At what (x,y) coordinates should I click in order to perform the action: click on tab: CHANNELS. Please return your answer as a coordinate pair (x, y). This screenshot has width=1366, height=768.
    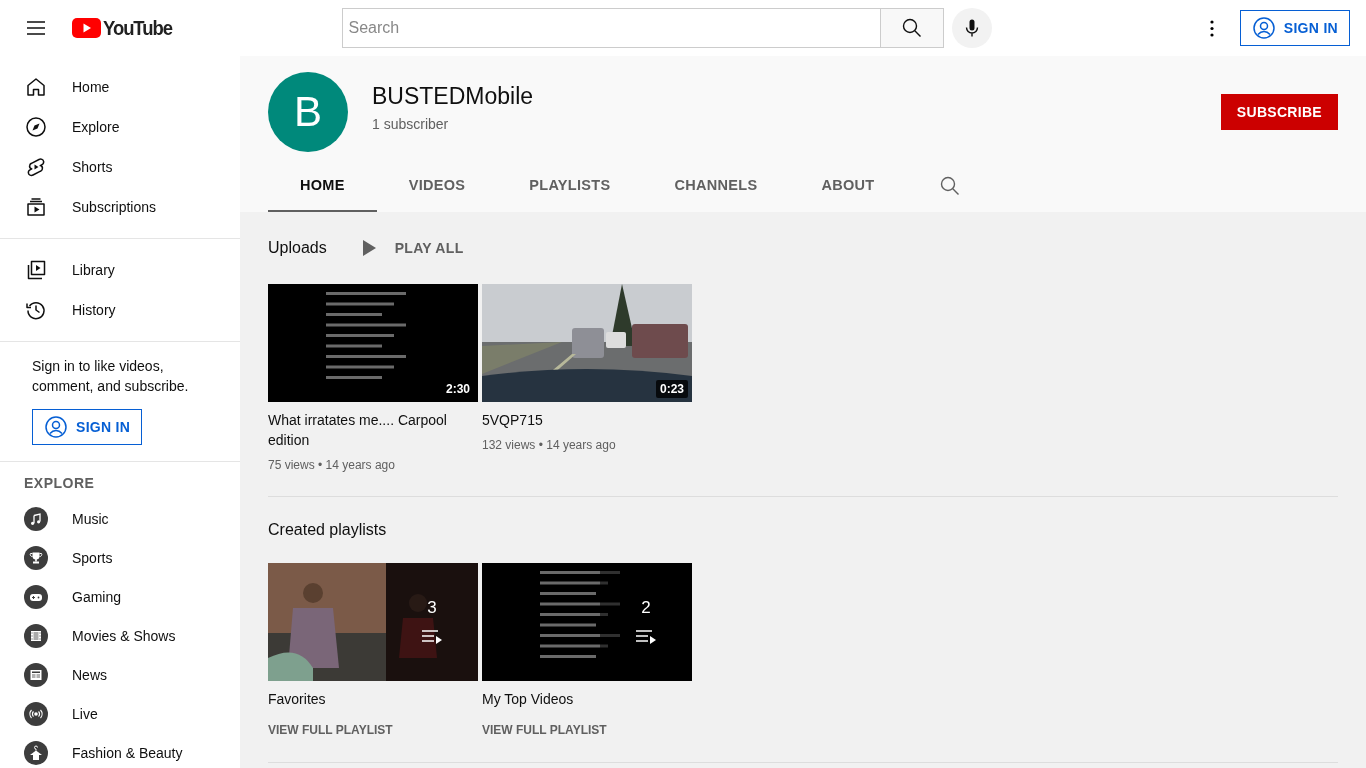
    Looking at the image, I should click on (716, 186).